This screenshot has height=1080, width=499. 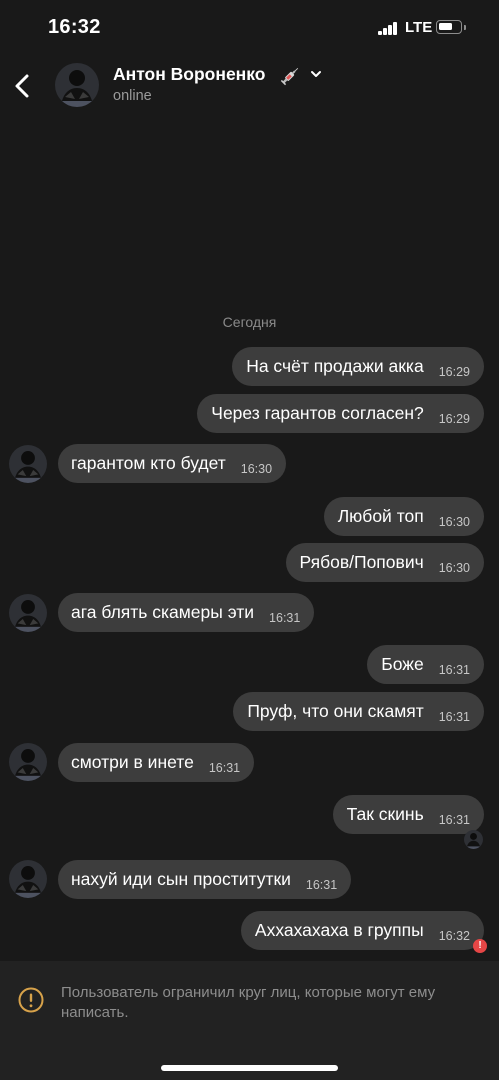 I want to click on message-bubble-outgoing: Пруф, что они скамят 16:31, so click(x=358, y=711).